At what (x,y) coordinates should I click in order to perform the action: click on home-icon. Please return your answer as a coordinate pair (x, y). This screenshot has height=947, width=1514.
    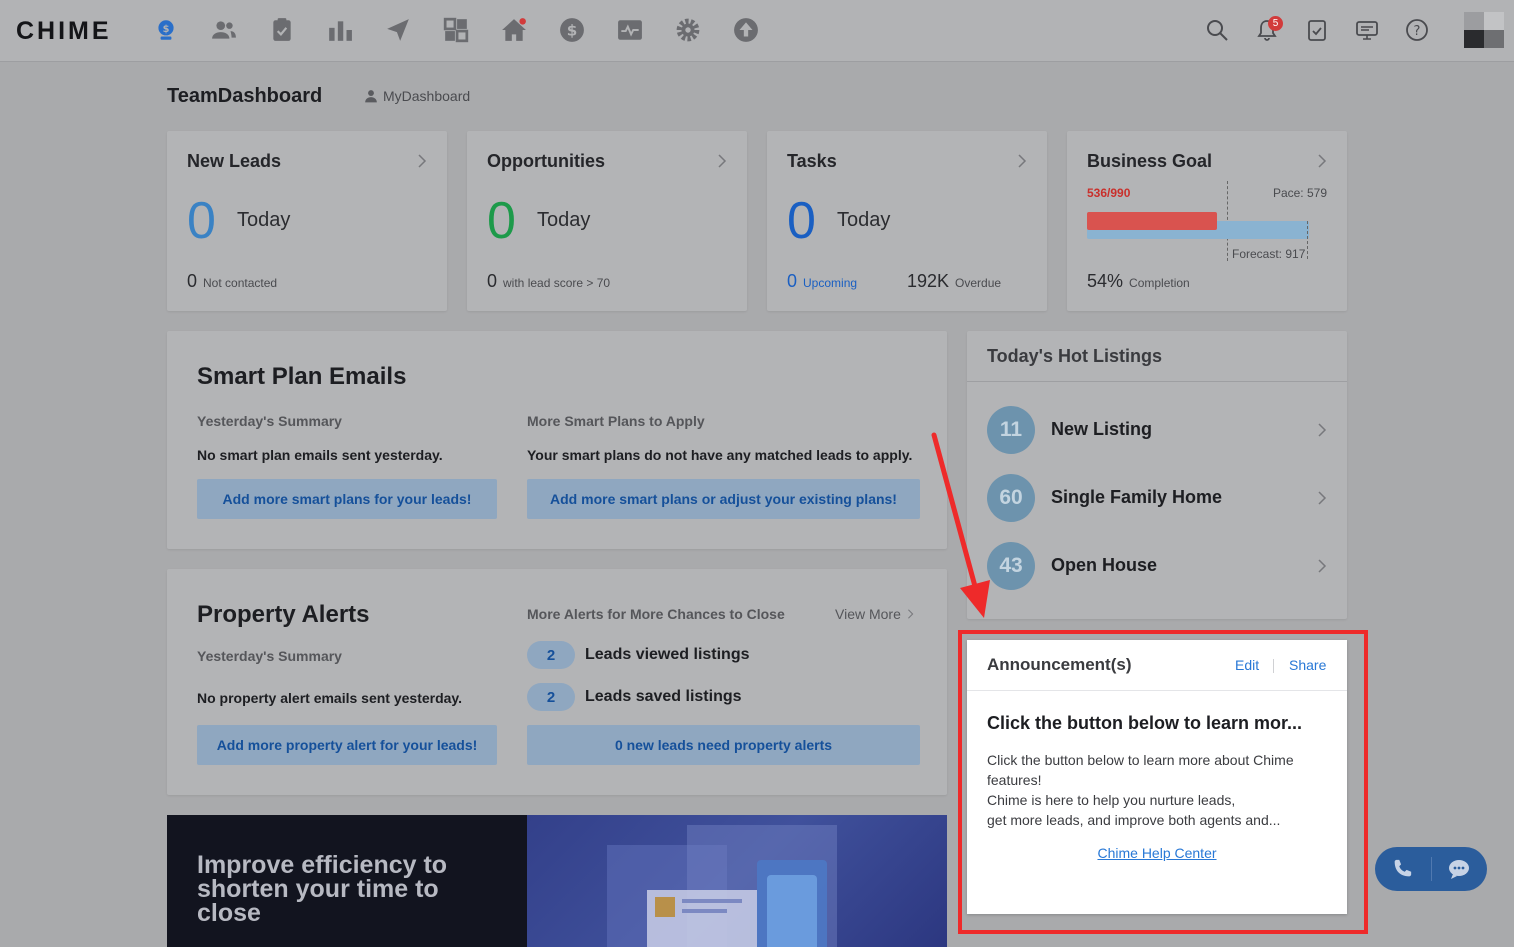
    Looking at the image, I should click on (514, 30).